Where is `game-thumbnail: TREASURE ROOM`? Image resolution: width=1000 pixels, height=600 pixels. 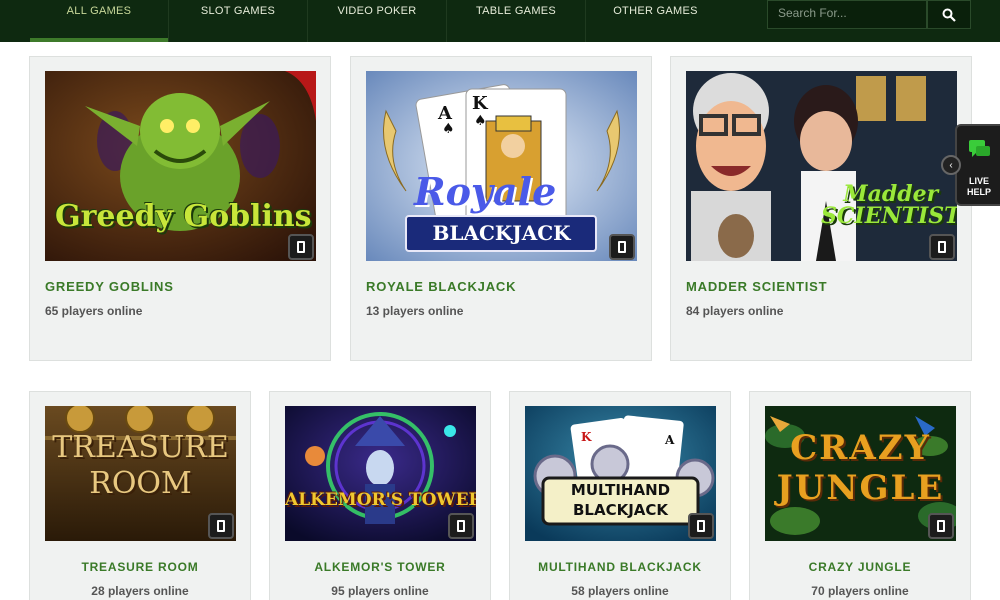 game-thumbnail: TREASURE ROOM is located at coordinates (140, 473).